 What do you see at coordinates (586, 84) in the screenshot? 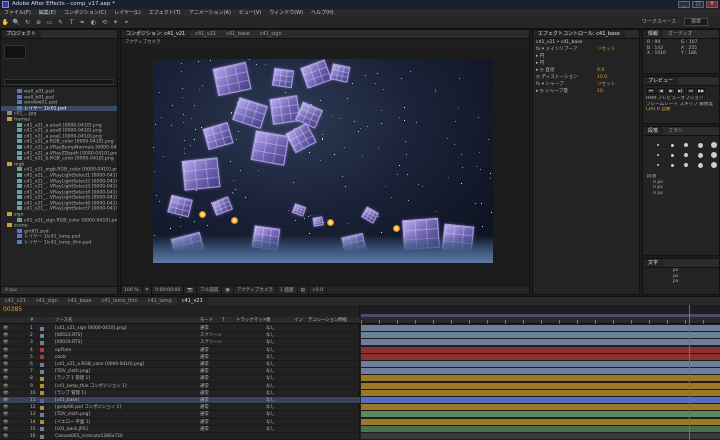
I see `effect-property-row: fx ▾ シャープ リセット` at bounding box center [586, 84].